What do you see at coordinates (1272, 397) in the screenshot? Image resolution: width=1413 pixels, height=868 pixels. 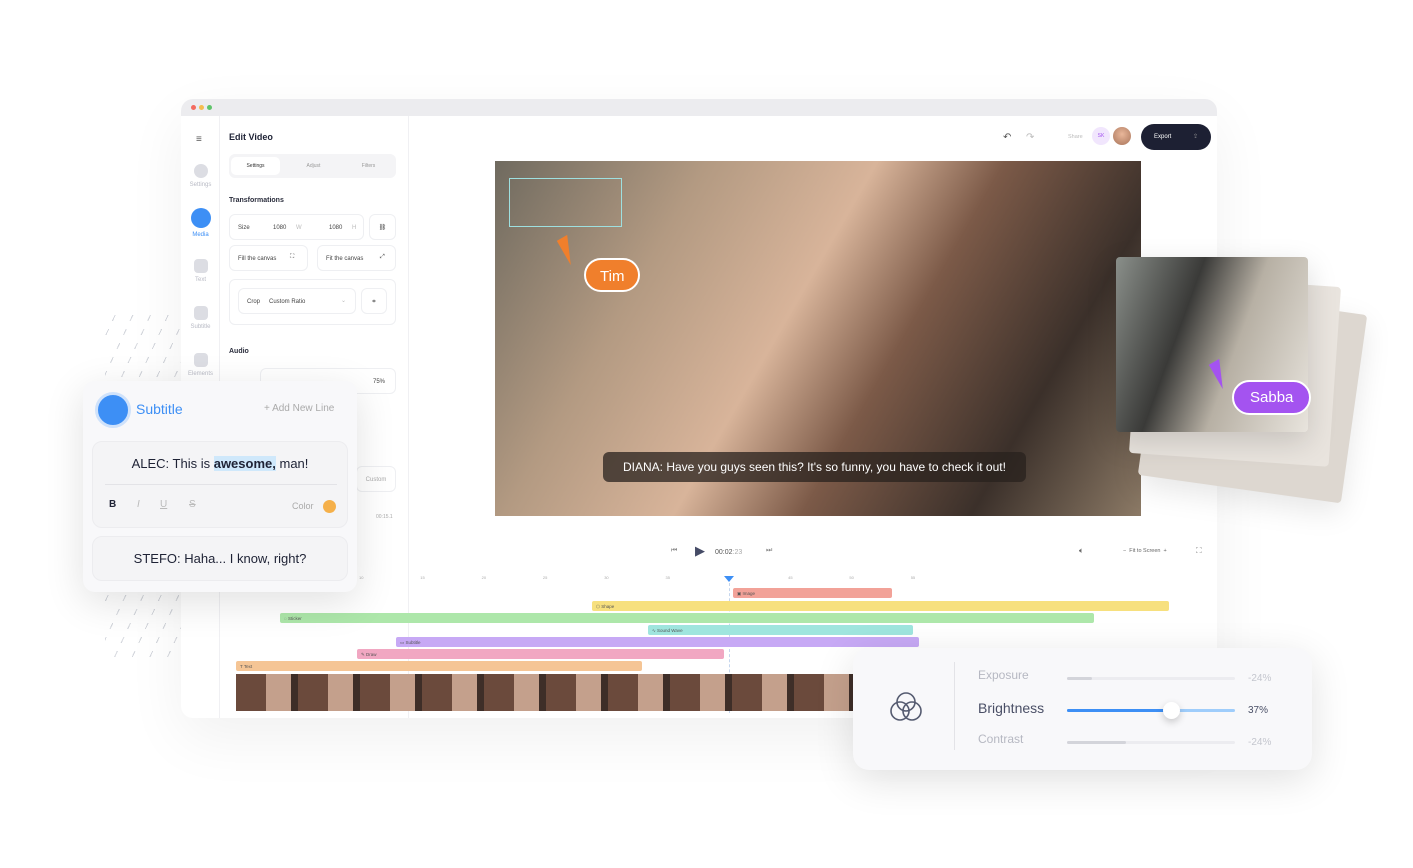 I see `collaborator-sabba: Sabba` at bounding box center [1272, 397].